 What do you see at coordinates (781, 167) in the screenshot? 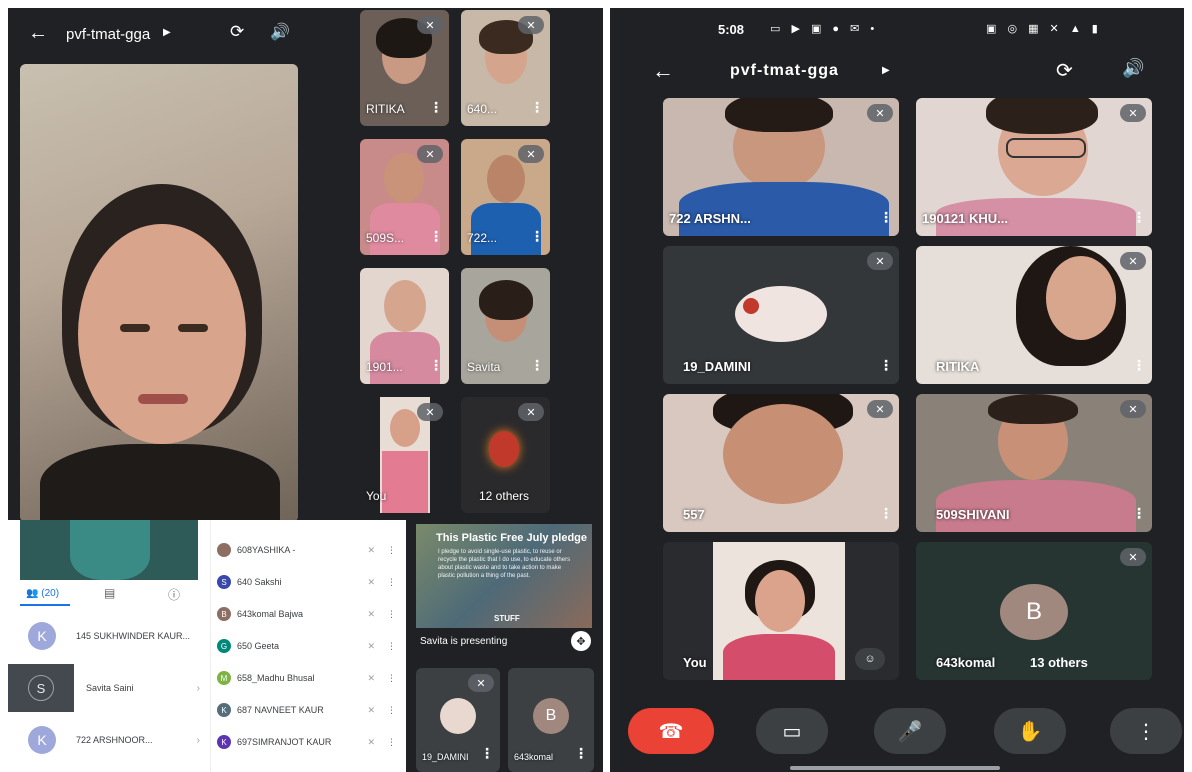
I see `participant-tile: ✕ 722 ARSHN... ⋮` at bounding box center [781, 167].